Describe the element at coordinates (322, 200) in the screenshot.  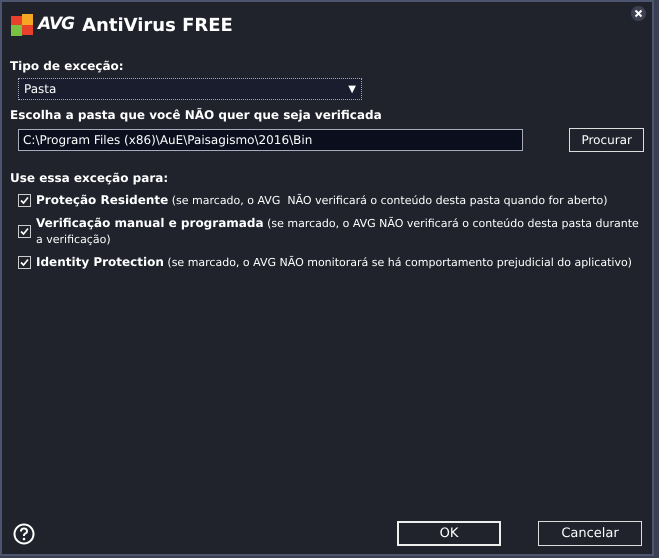
I see `option-text: Proteção Residente (se marcado, o AVG NÃO verificará o conteúdo desta pasta quando for aberto)` at that location.